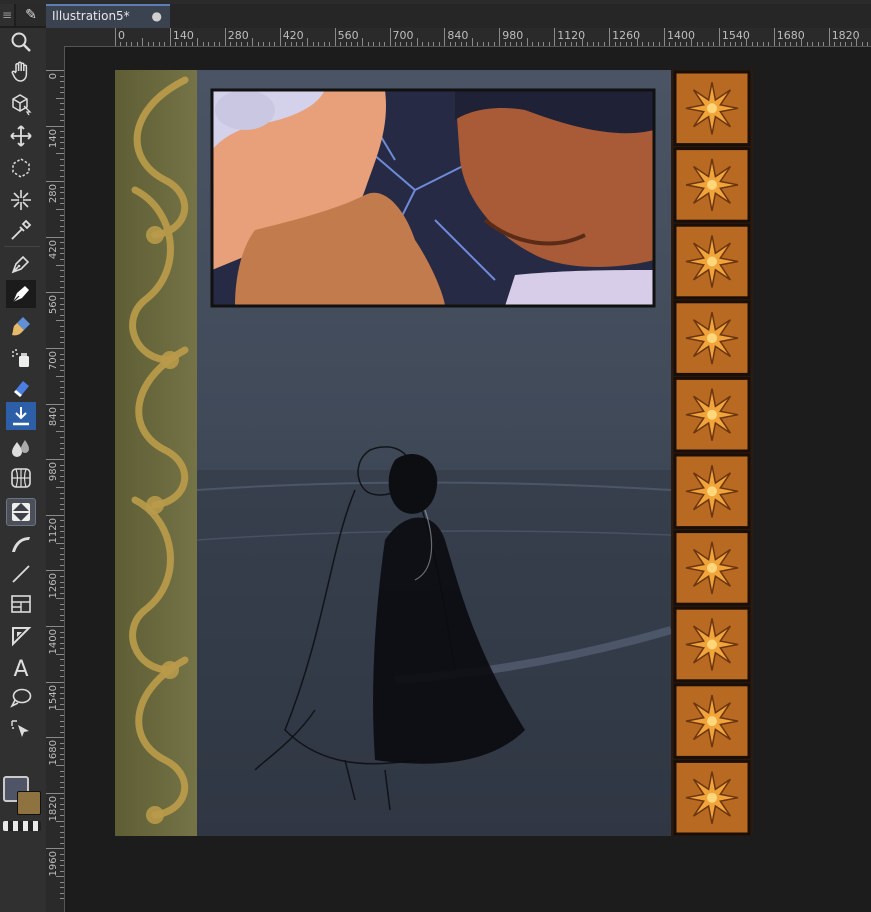 The image size is (871, 912). What do you see at coordinates (21, 326) in the screenshot?
I see `brush-icon` at bounding box center [21, 326].